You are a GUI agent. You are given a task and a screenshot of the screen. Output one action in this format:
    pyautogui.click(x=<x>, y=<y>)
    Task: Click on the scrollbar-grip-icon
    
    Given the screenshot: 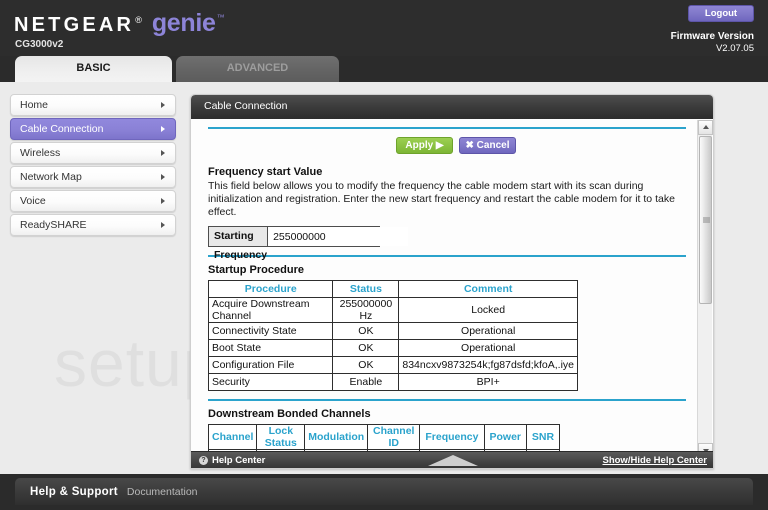 What is the action you would take?
    pyautogui.click(x=706, y=220)
    